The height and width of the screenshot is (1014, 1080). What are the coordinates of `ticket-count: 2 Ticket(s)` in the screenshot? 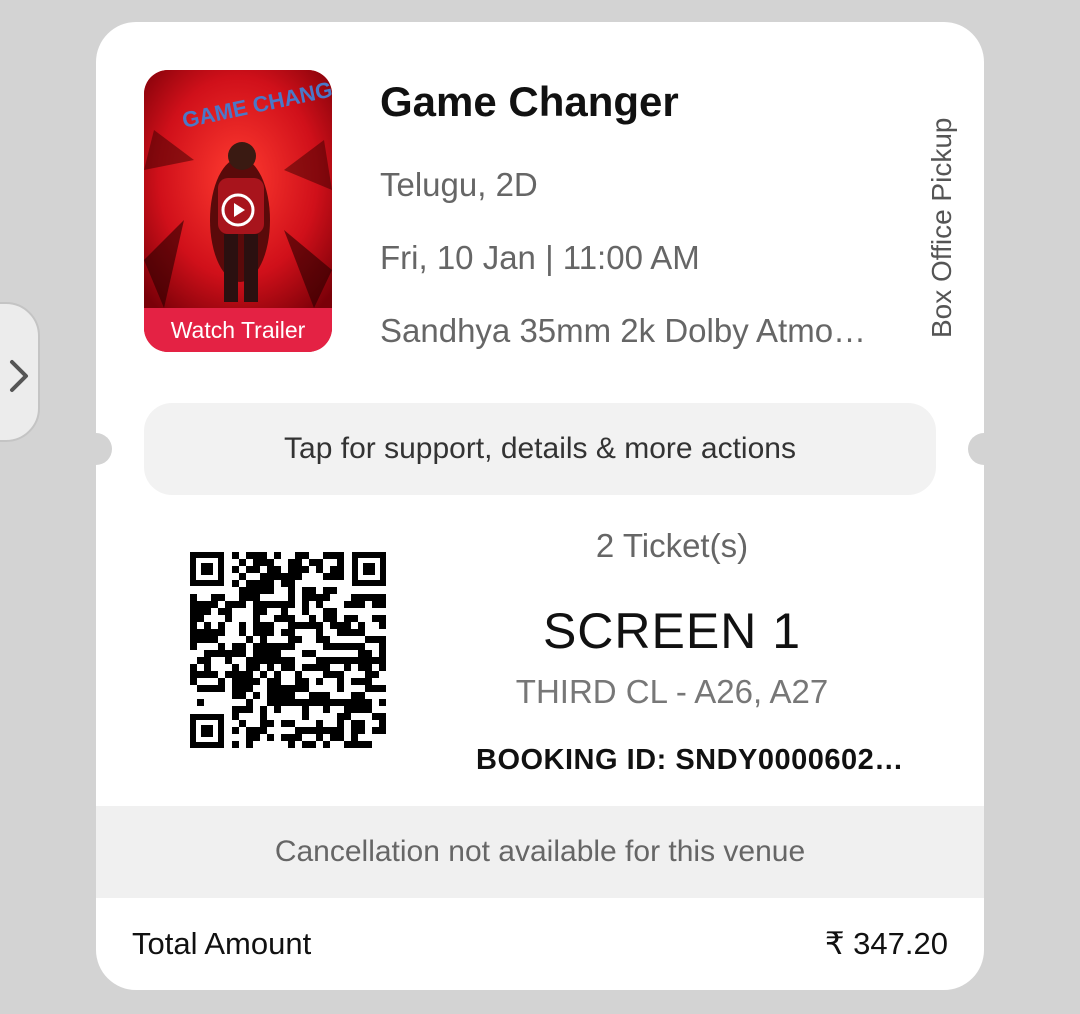 It's located at (672, 545).